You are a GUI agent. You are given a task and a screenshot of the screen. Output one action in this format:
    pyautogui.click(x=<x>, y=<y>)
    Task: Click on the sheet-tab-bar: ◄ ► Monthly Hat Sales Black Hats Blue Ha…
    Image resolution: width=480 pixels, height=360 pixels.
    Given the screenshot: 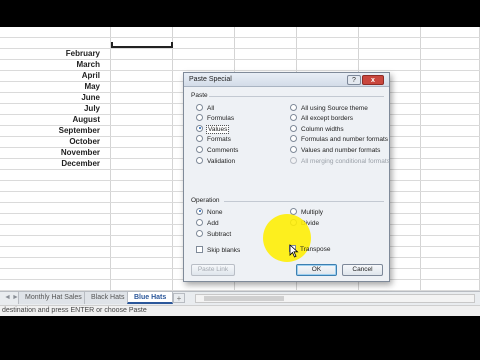 What is the action you would take?
    pyautogui.click(x=240, y=298)
    